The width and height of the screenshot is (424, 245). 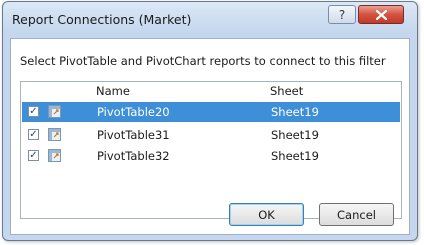 What do you see at coordinates (356, 214) in the screenshot?
I see `cancel-button: Cancel` at bounding box center [356, 214].